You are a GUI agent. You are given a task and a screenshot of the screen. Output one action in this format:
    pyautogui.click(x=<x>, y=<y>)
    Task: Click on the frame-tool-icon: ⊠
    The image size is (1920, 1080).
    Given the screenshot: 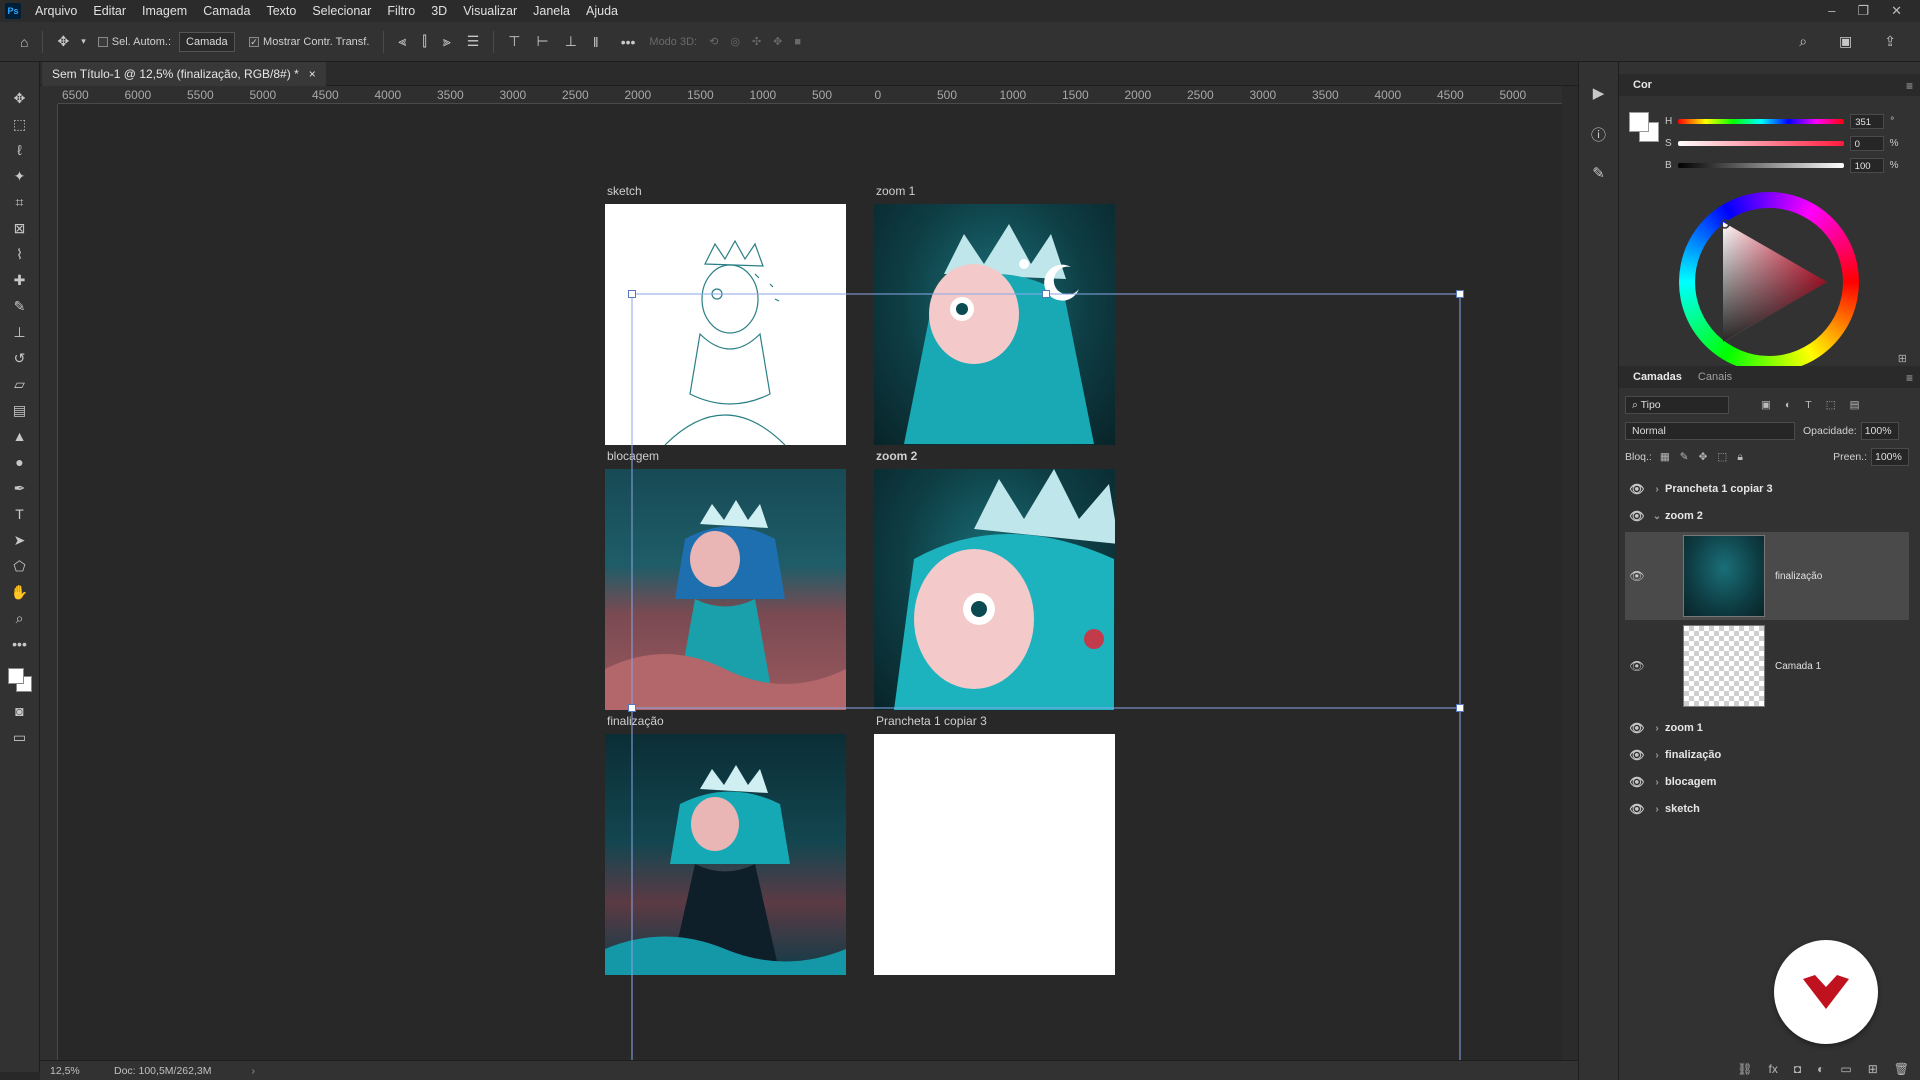 What is the action you would take?
    pyautogui.click(x=20, y=228)
    